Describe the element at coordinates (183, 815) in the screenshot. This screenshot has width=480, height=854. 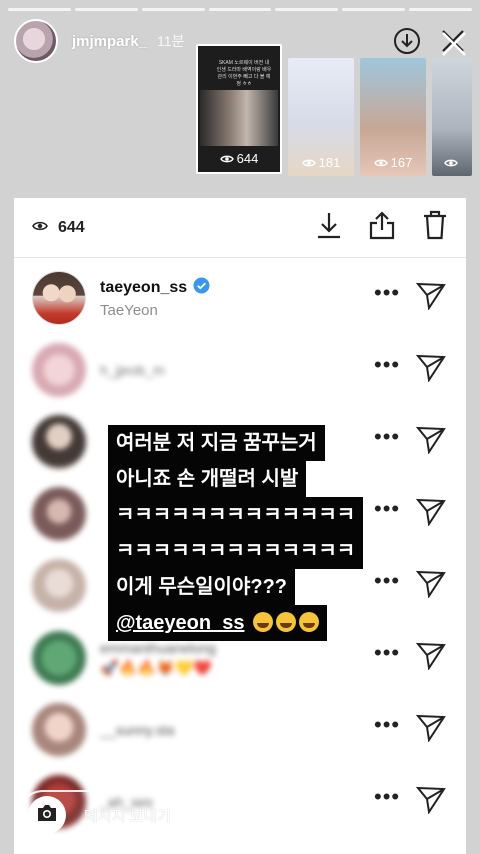
I see `message-input-bar: 메시지 보내기` at that location.